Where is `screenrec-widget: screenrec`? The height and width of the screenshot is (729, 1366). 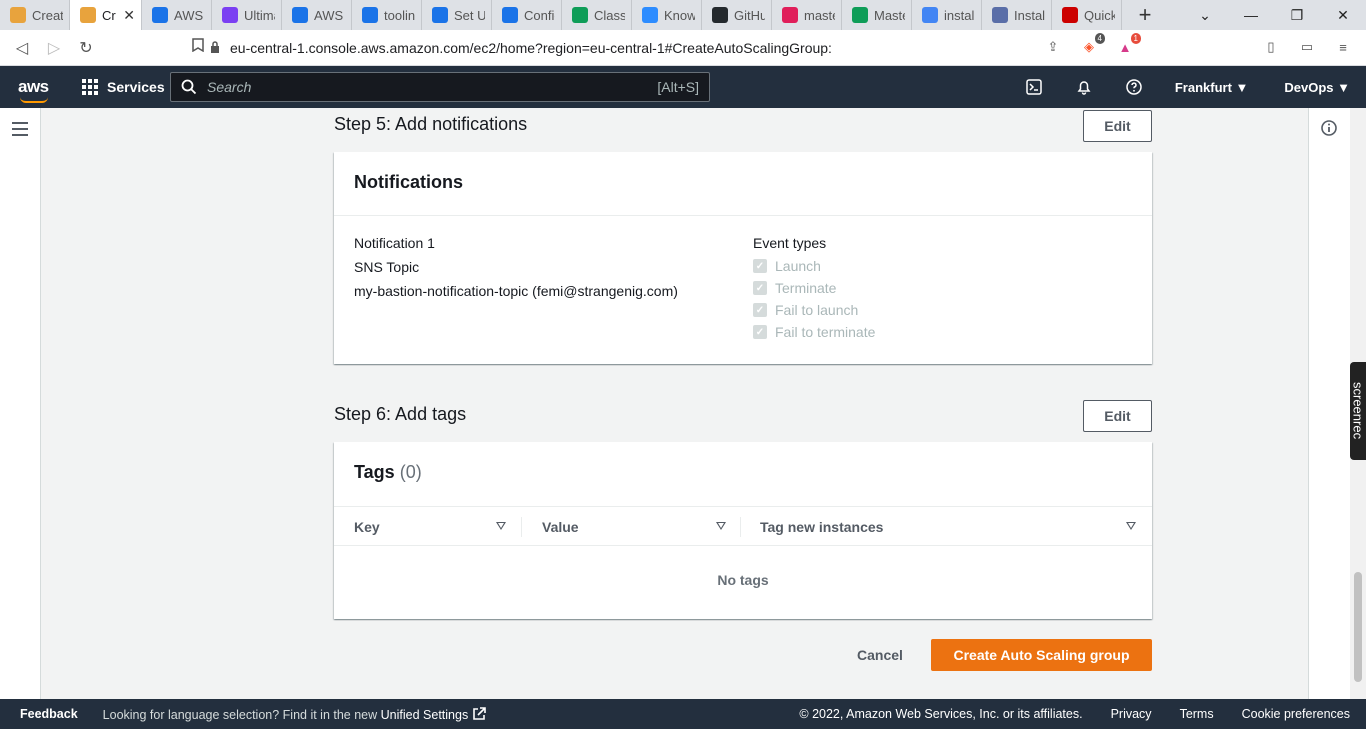 screenrec-widget: screenrec is located at coordinates (1358, 411).